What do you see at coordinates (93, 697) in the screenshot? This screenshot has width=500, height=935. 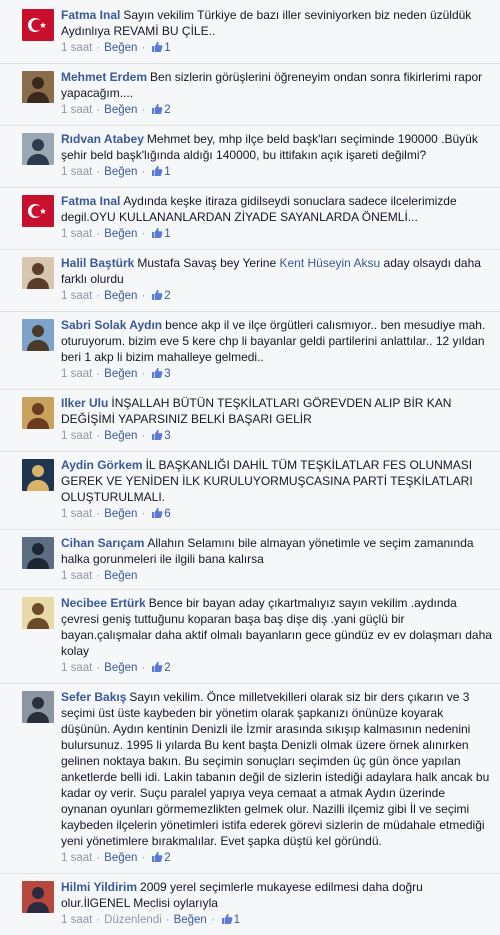 I see `commenter-name: Sefer Bakış` at bounding box center [93, 697].